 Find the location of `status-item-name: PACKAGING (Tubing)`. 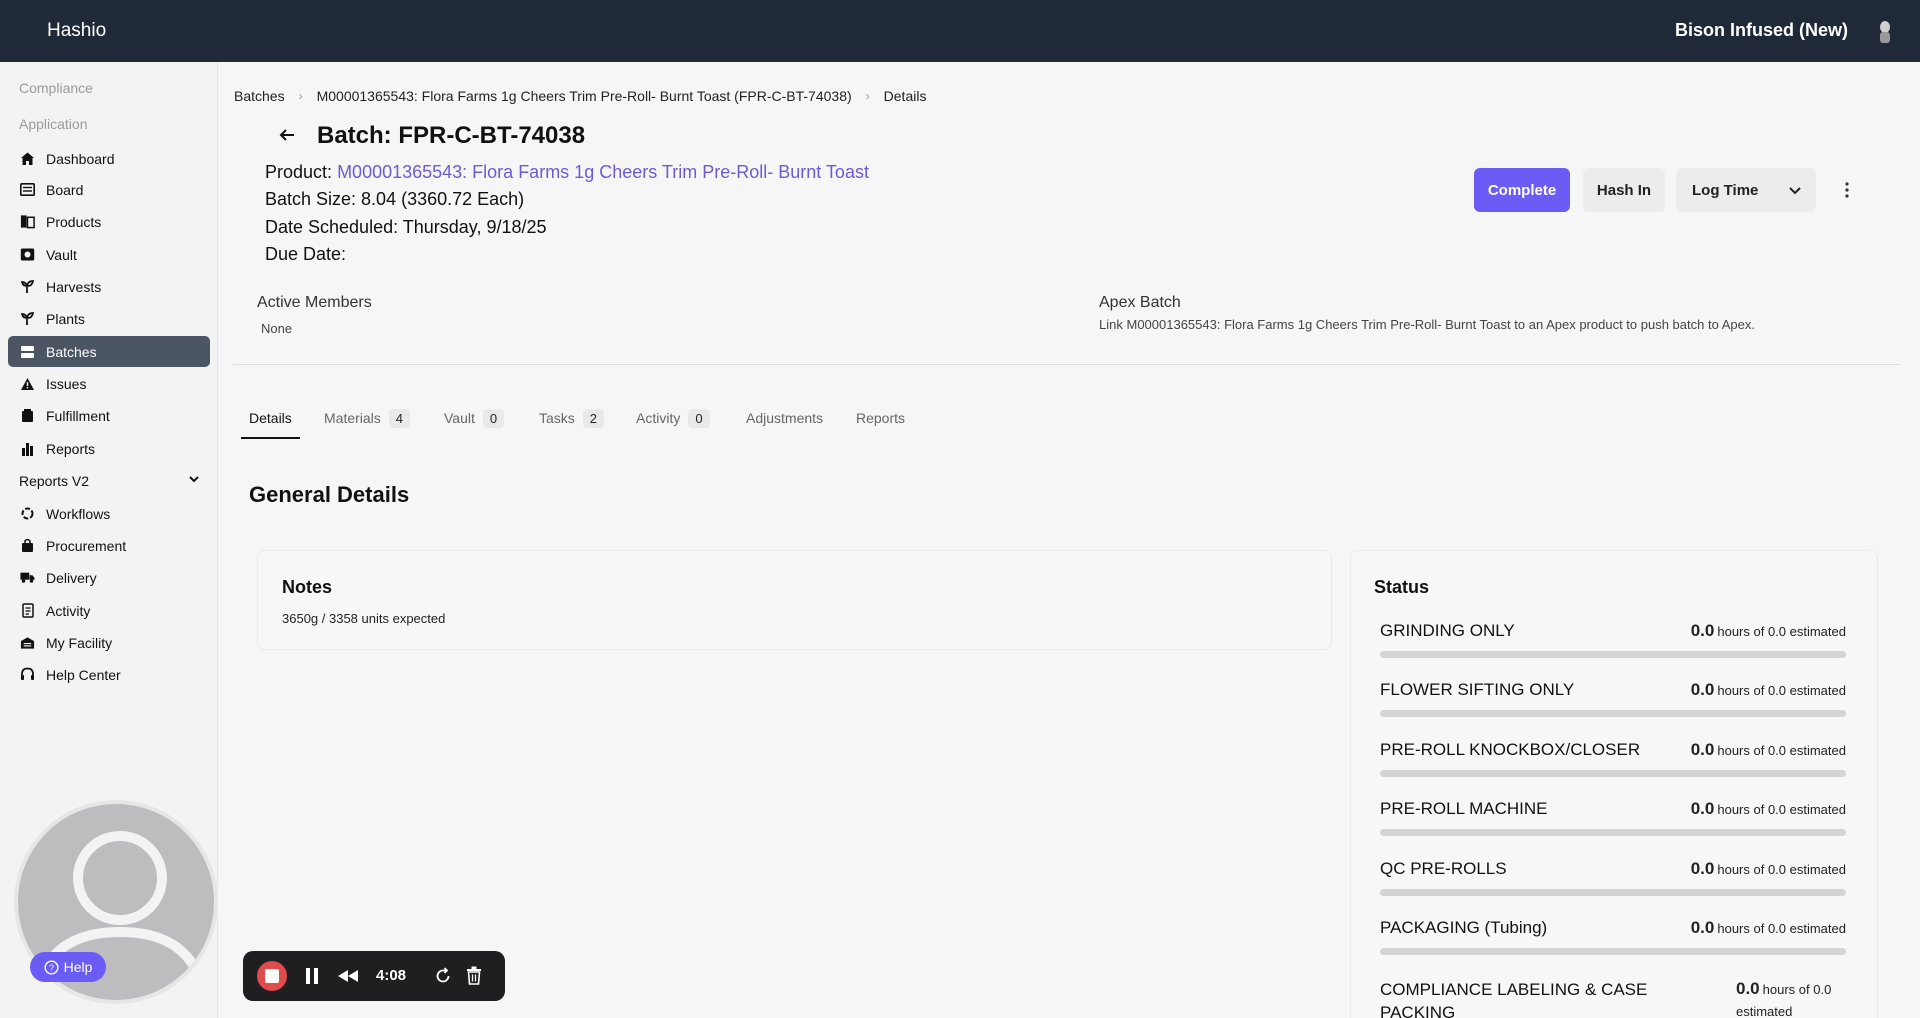

status-item-name: PACKAGING (Tubing) is located at coordinates (1464, 927).